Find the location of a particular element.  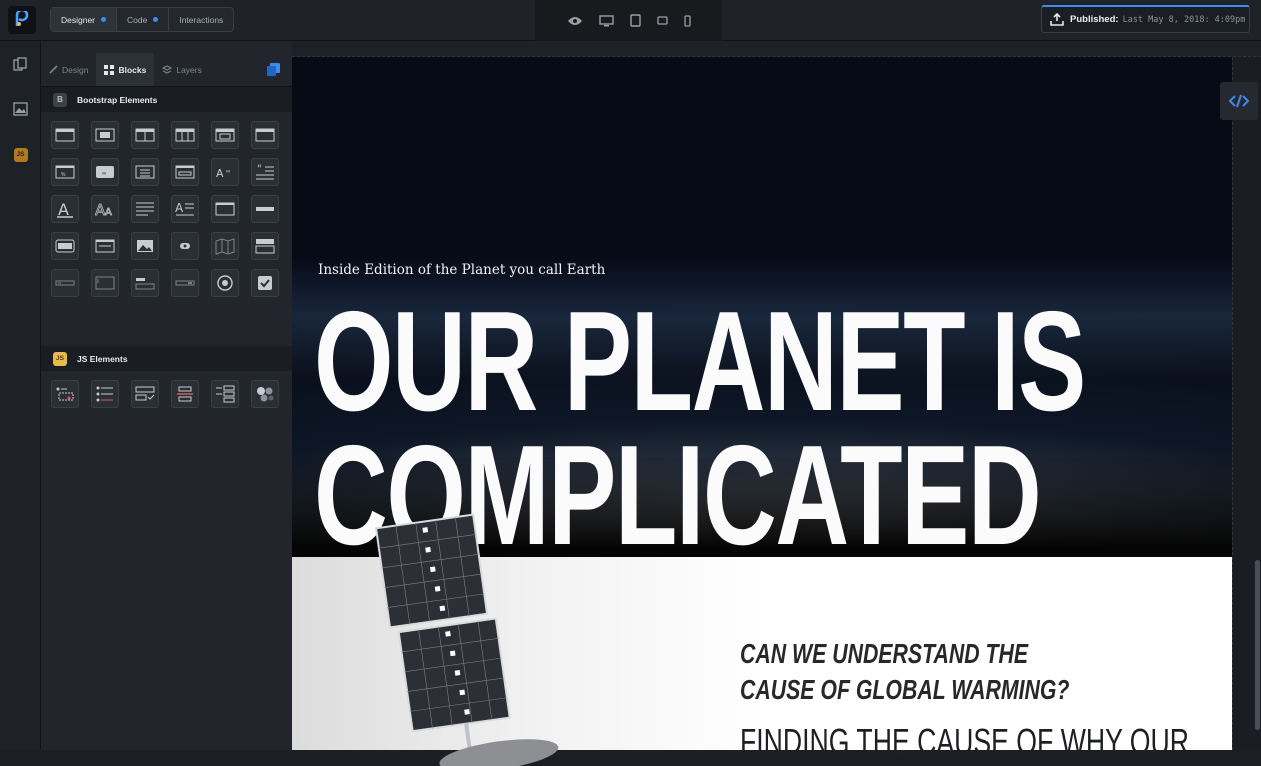

publish-label: Published: is located at coordinates (1094, 19).